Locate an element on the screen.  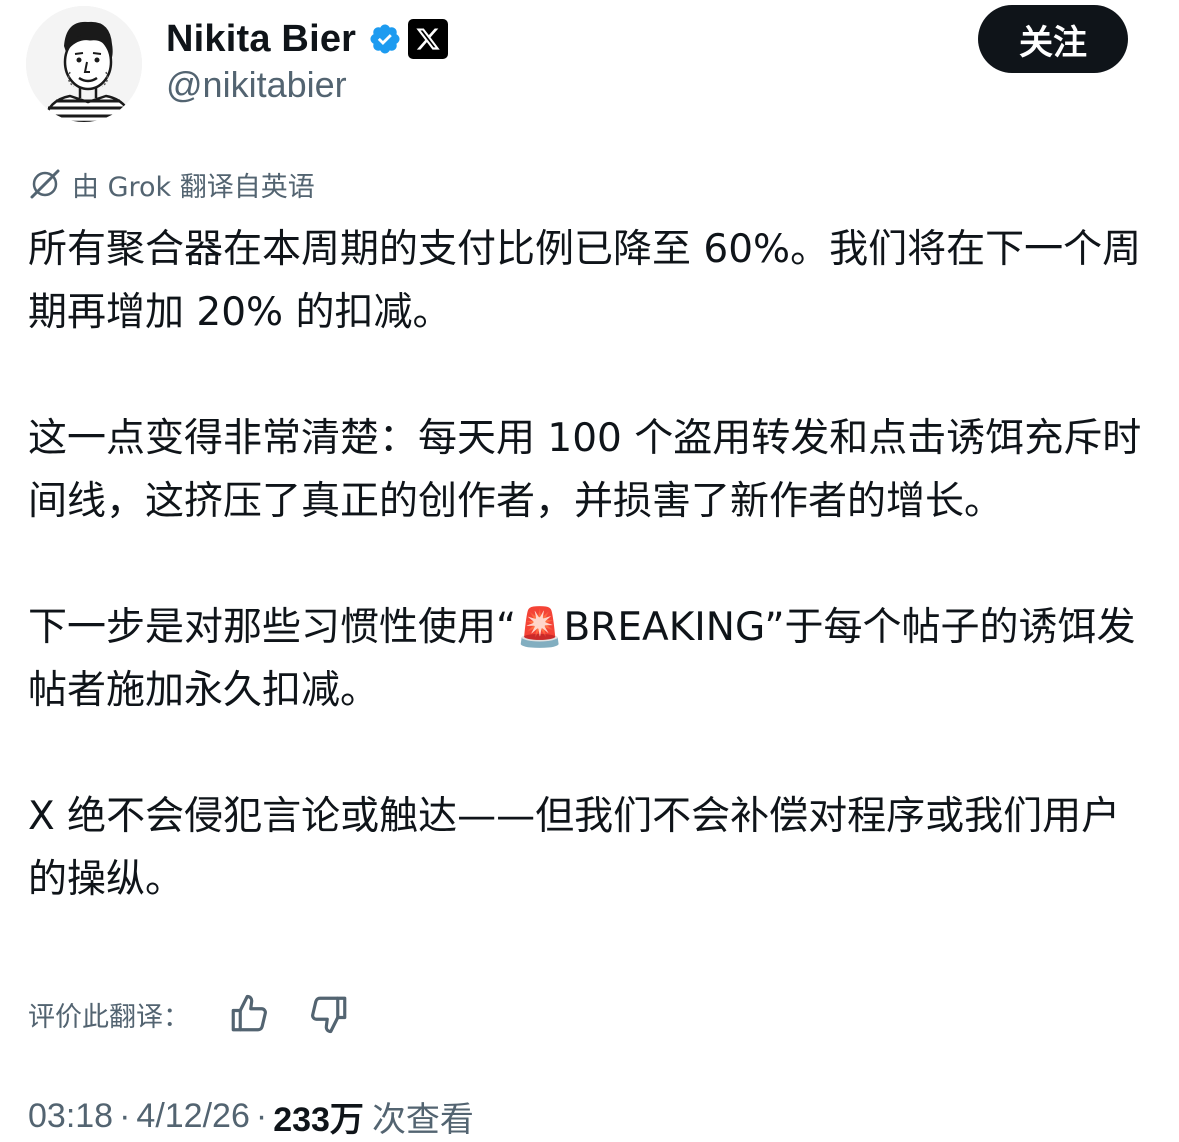
author-display-name: Nikita Bier is located at coordinates (261, 39).